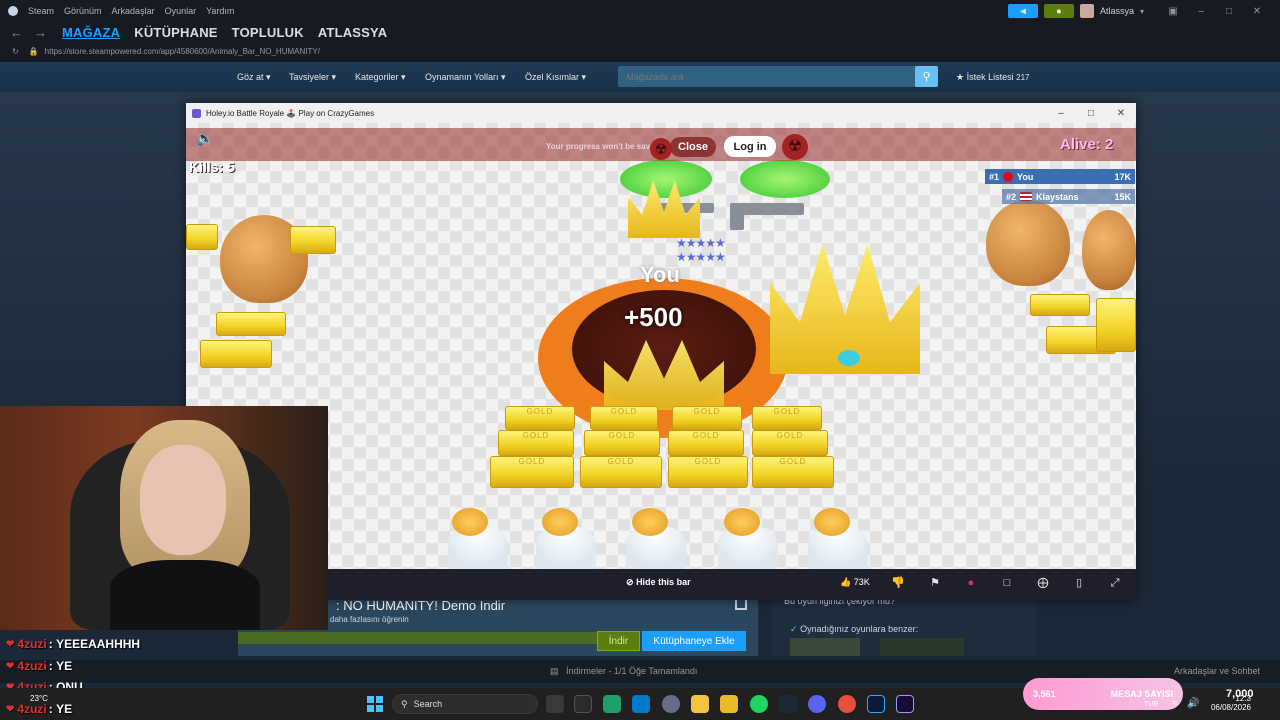  What do you see at coordinates (794, 629) in the screenshot?
I see `check-icon: ✓` at bounding box center [794, 629].